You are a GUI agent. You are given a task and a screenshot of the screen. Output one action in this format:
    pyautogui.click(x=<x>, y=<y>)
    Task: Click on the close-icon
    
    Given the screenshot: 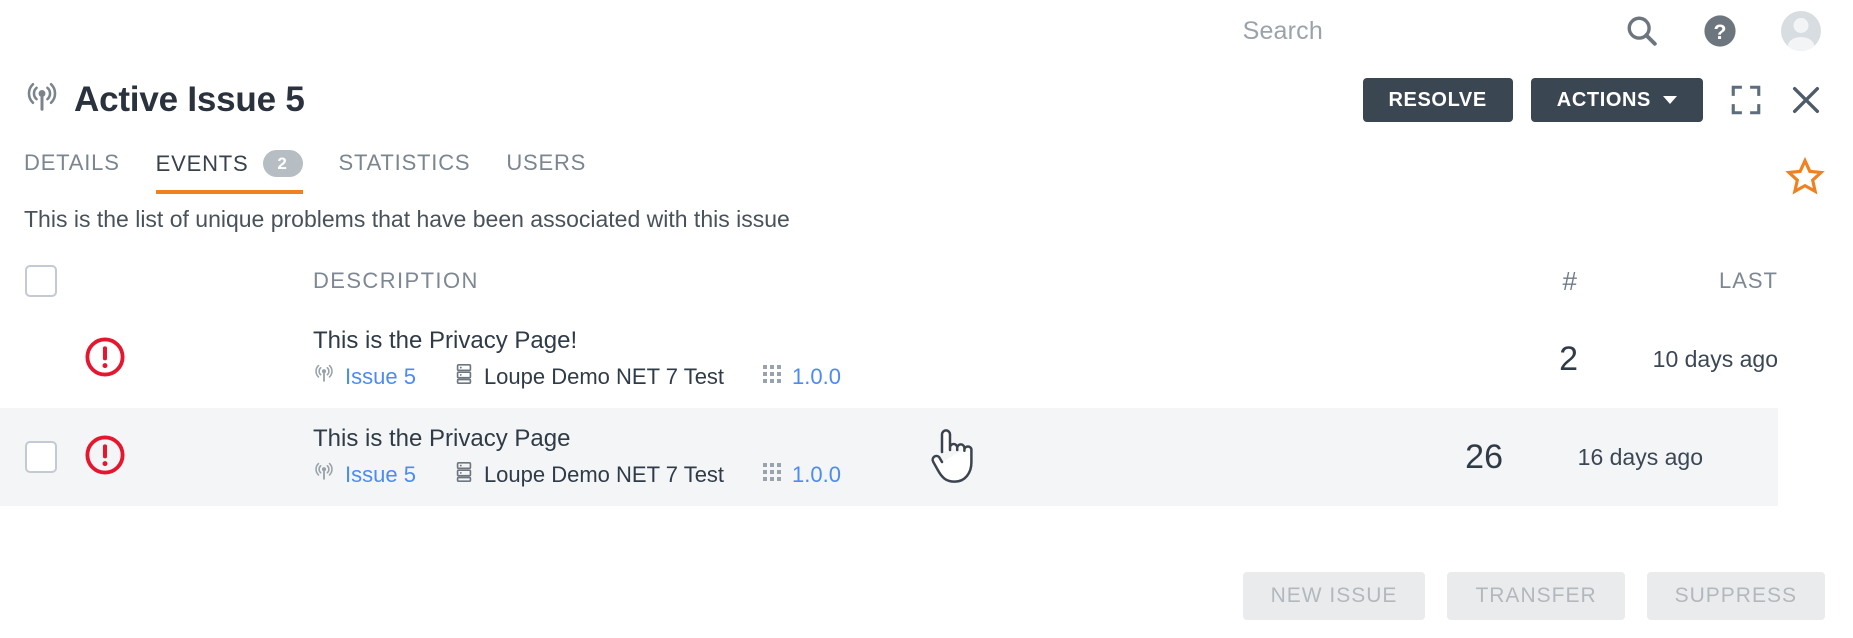 What is the action you would take?
    pyautogui.click(x=1806, y=100)
    